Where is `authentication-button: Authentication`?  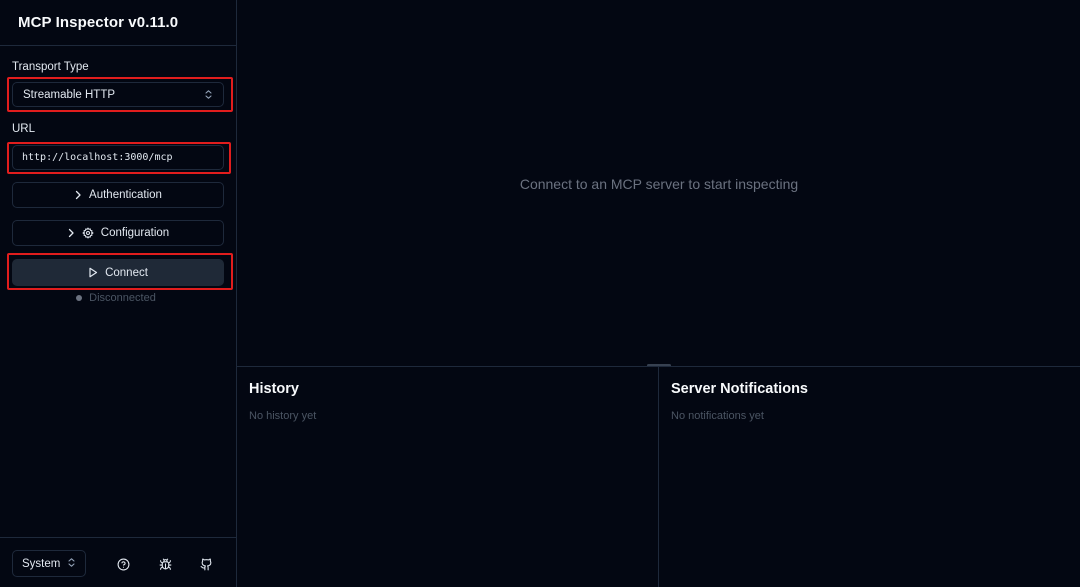
authentication-button: Authentication is located at coordinates (118, 195).